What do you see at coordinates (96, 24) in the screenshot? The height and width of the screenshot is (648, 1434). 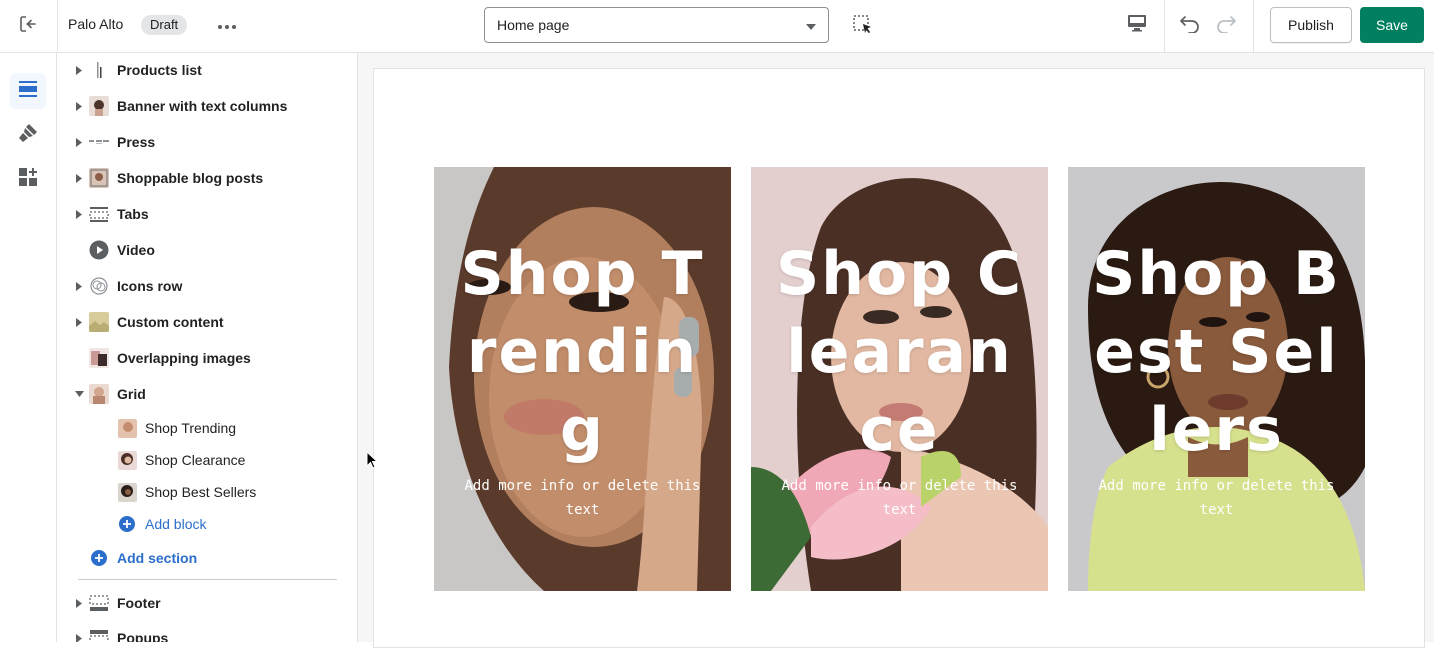 I see `theme-name: Palo Alto` at bounding box center [96, 24].